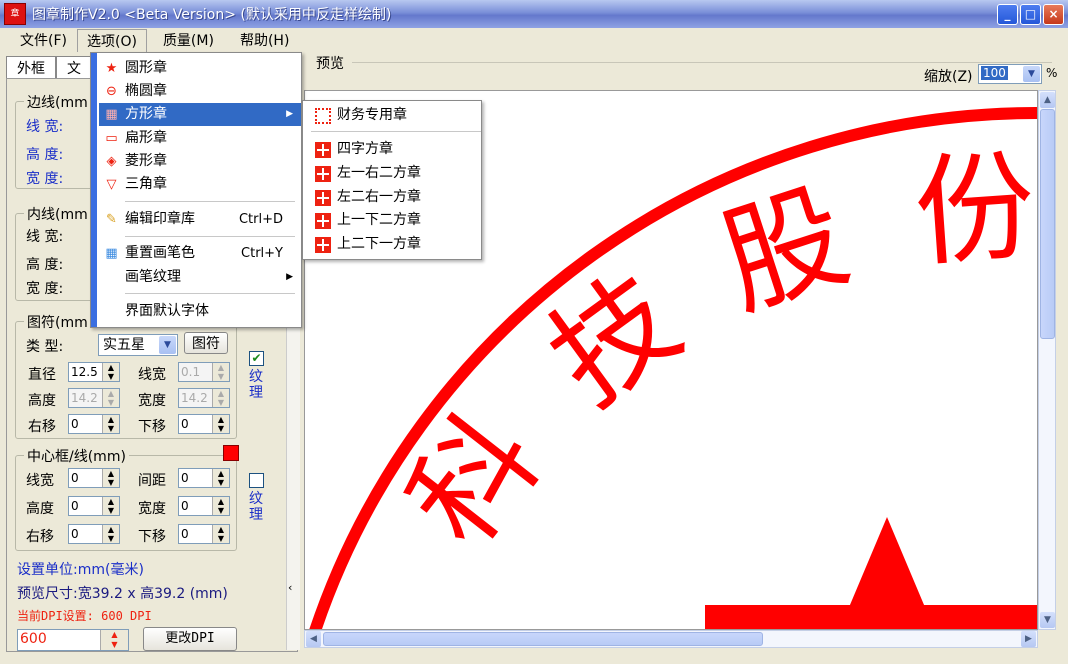  I want to click on symbol-down-stepper: 0 ▲ ▼, so click(204, 424).